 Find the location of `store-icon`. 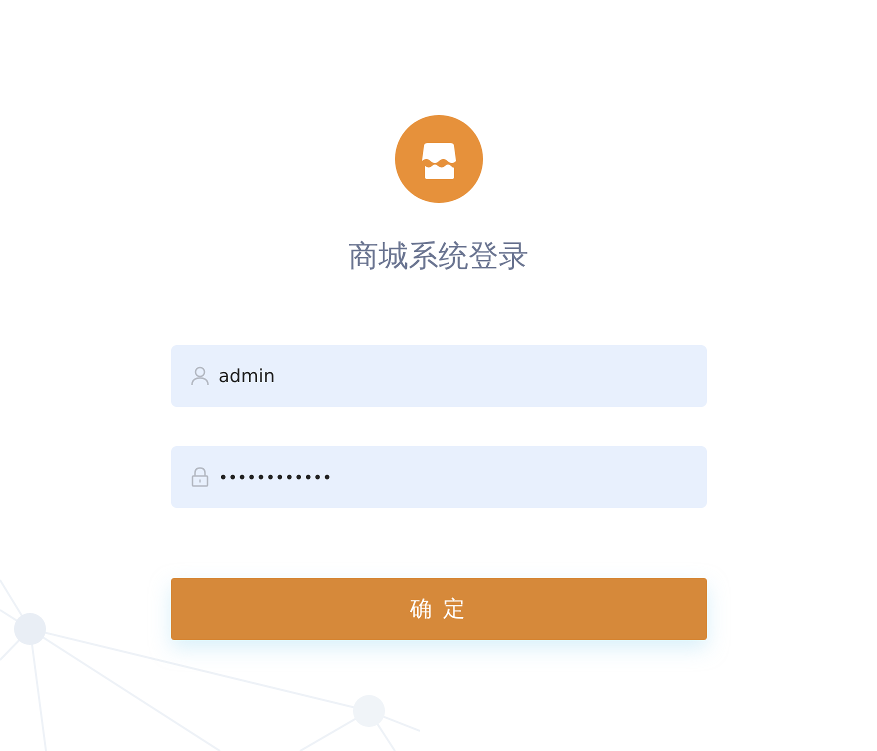

store-icon is located at coordinates (438, 159).